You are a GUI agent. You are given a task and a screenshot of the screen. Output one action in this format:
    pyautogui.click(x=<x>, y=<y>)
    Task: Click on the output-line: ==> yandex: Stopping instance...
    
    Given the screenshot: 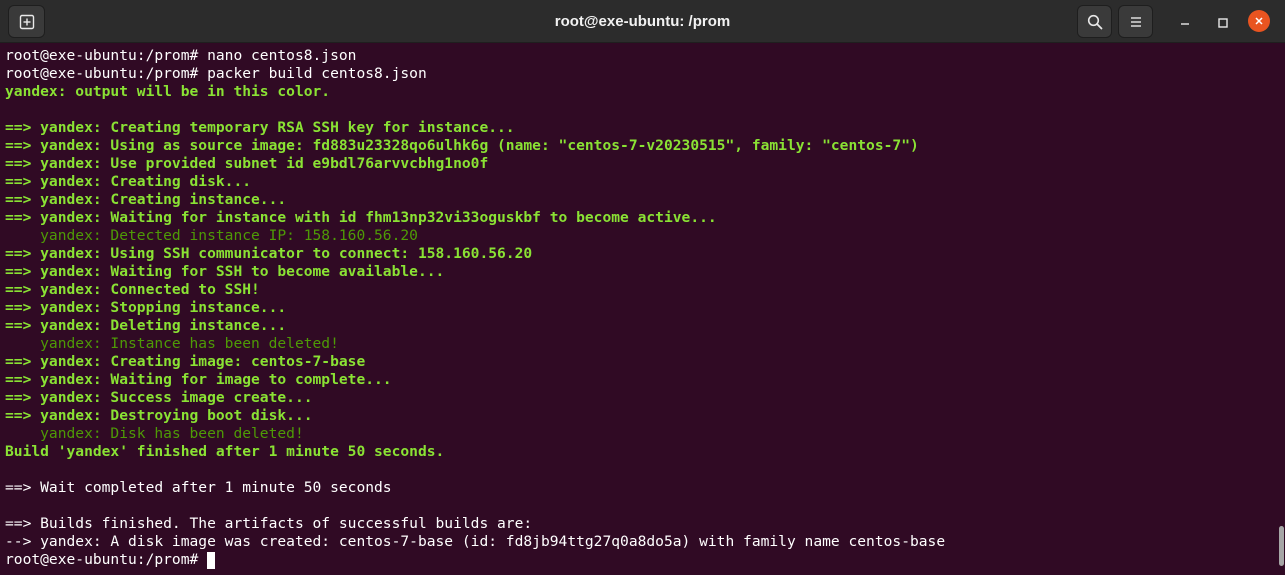 What is the action you would take?
    pyautogui.click(x=146, y=307)
    